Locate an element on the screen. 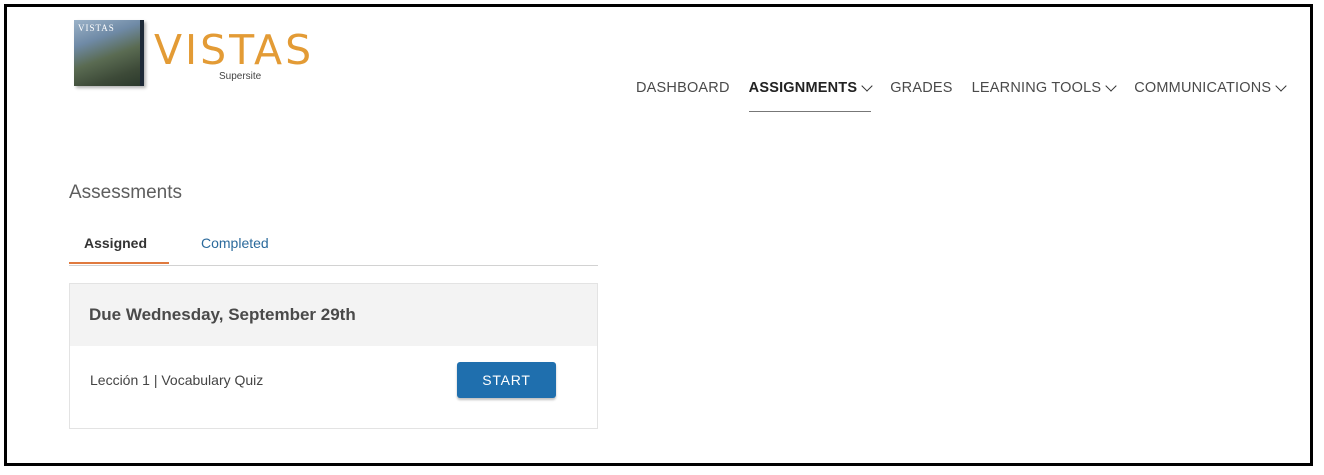  nav-label: ASSIGNMENTS is located at coordinates (803, 88).